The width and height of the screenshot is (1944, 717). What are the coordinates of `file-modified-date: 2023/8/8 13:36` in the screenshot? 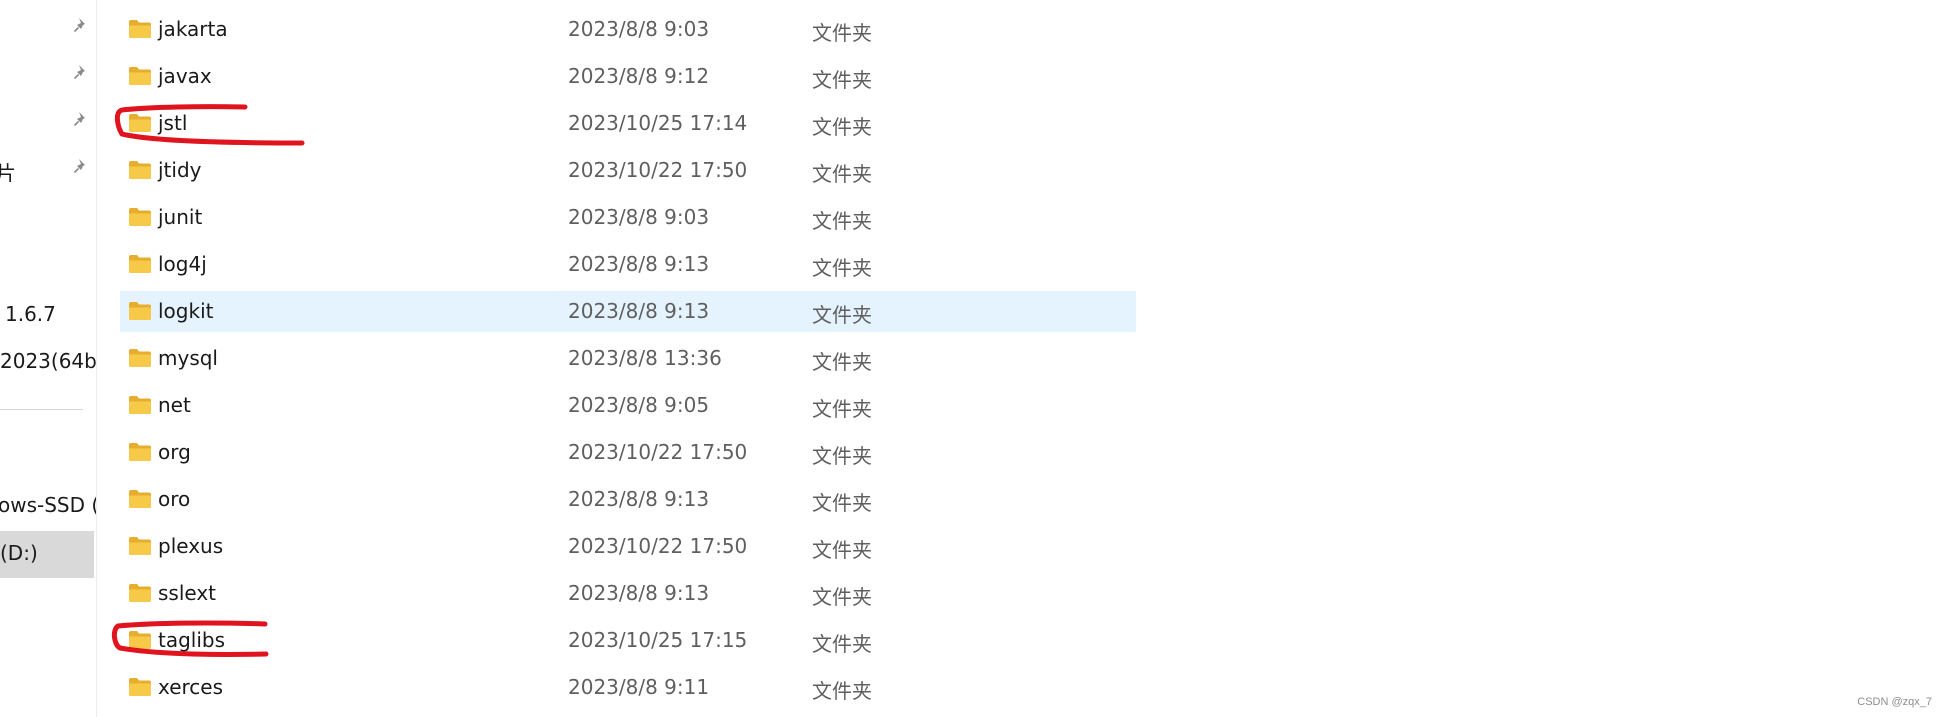 It's located at (645, 358).